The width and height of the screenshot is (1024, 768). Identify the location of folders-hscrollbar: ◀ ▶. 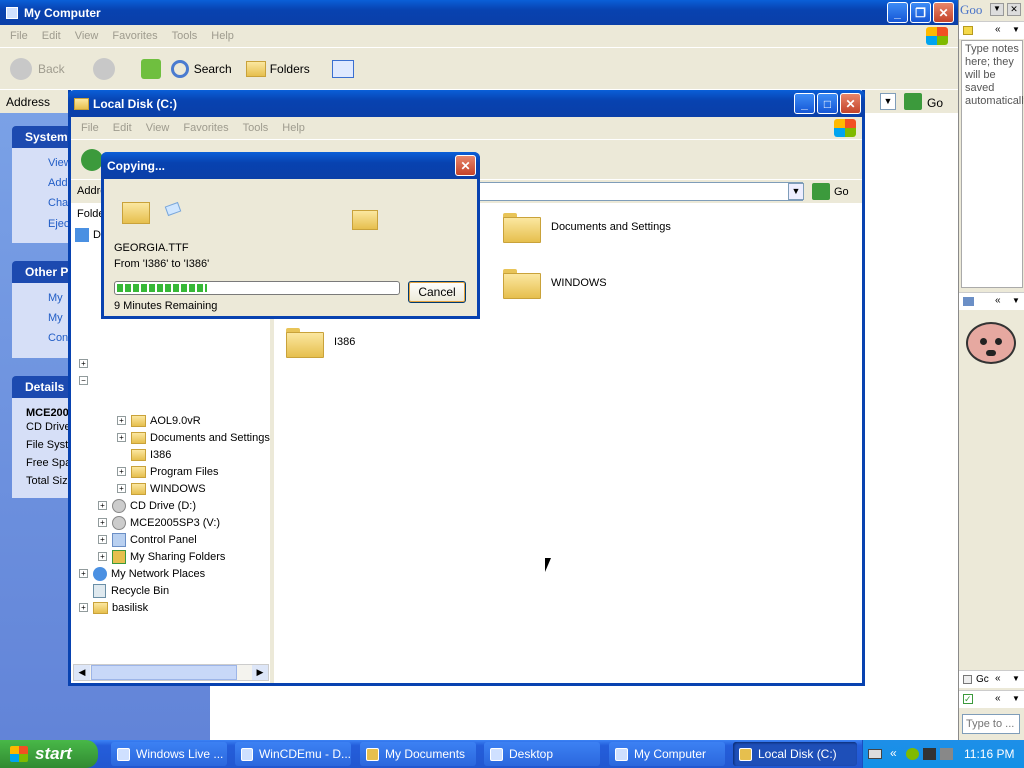
(171, 672).